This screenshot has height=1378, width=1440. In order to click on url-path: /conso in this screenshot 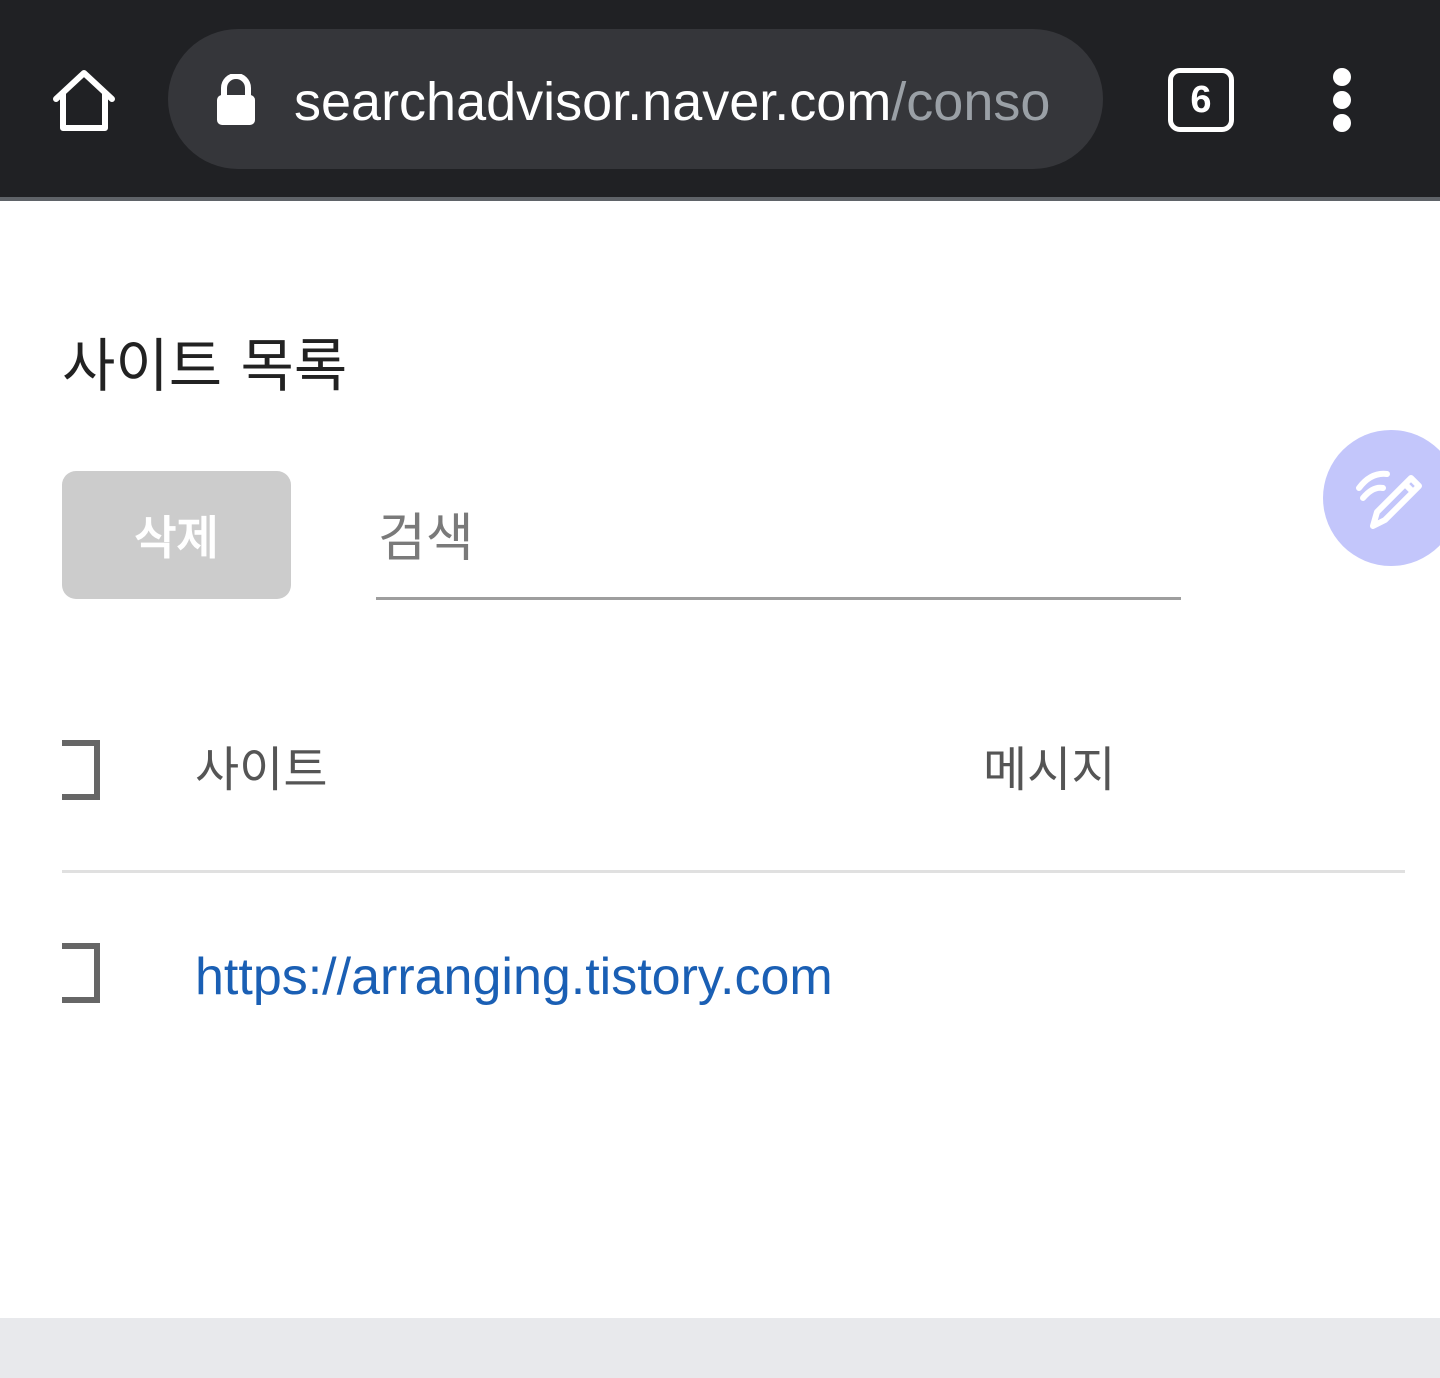, I will do `click(971, 102)`.